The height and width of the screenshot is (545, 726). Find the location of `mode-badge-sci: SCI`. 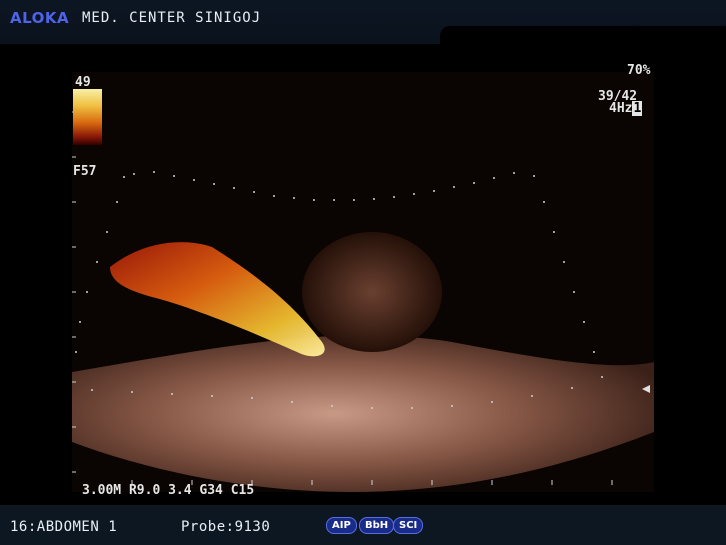

mode-badge-sci: SCI is located at coordinates (408, 525).